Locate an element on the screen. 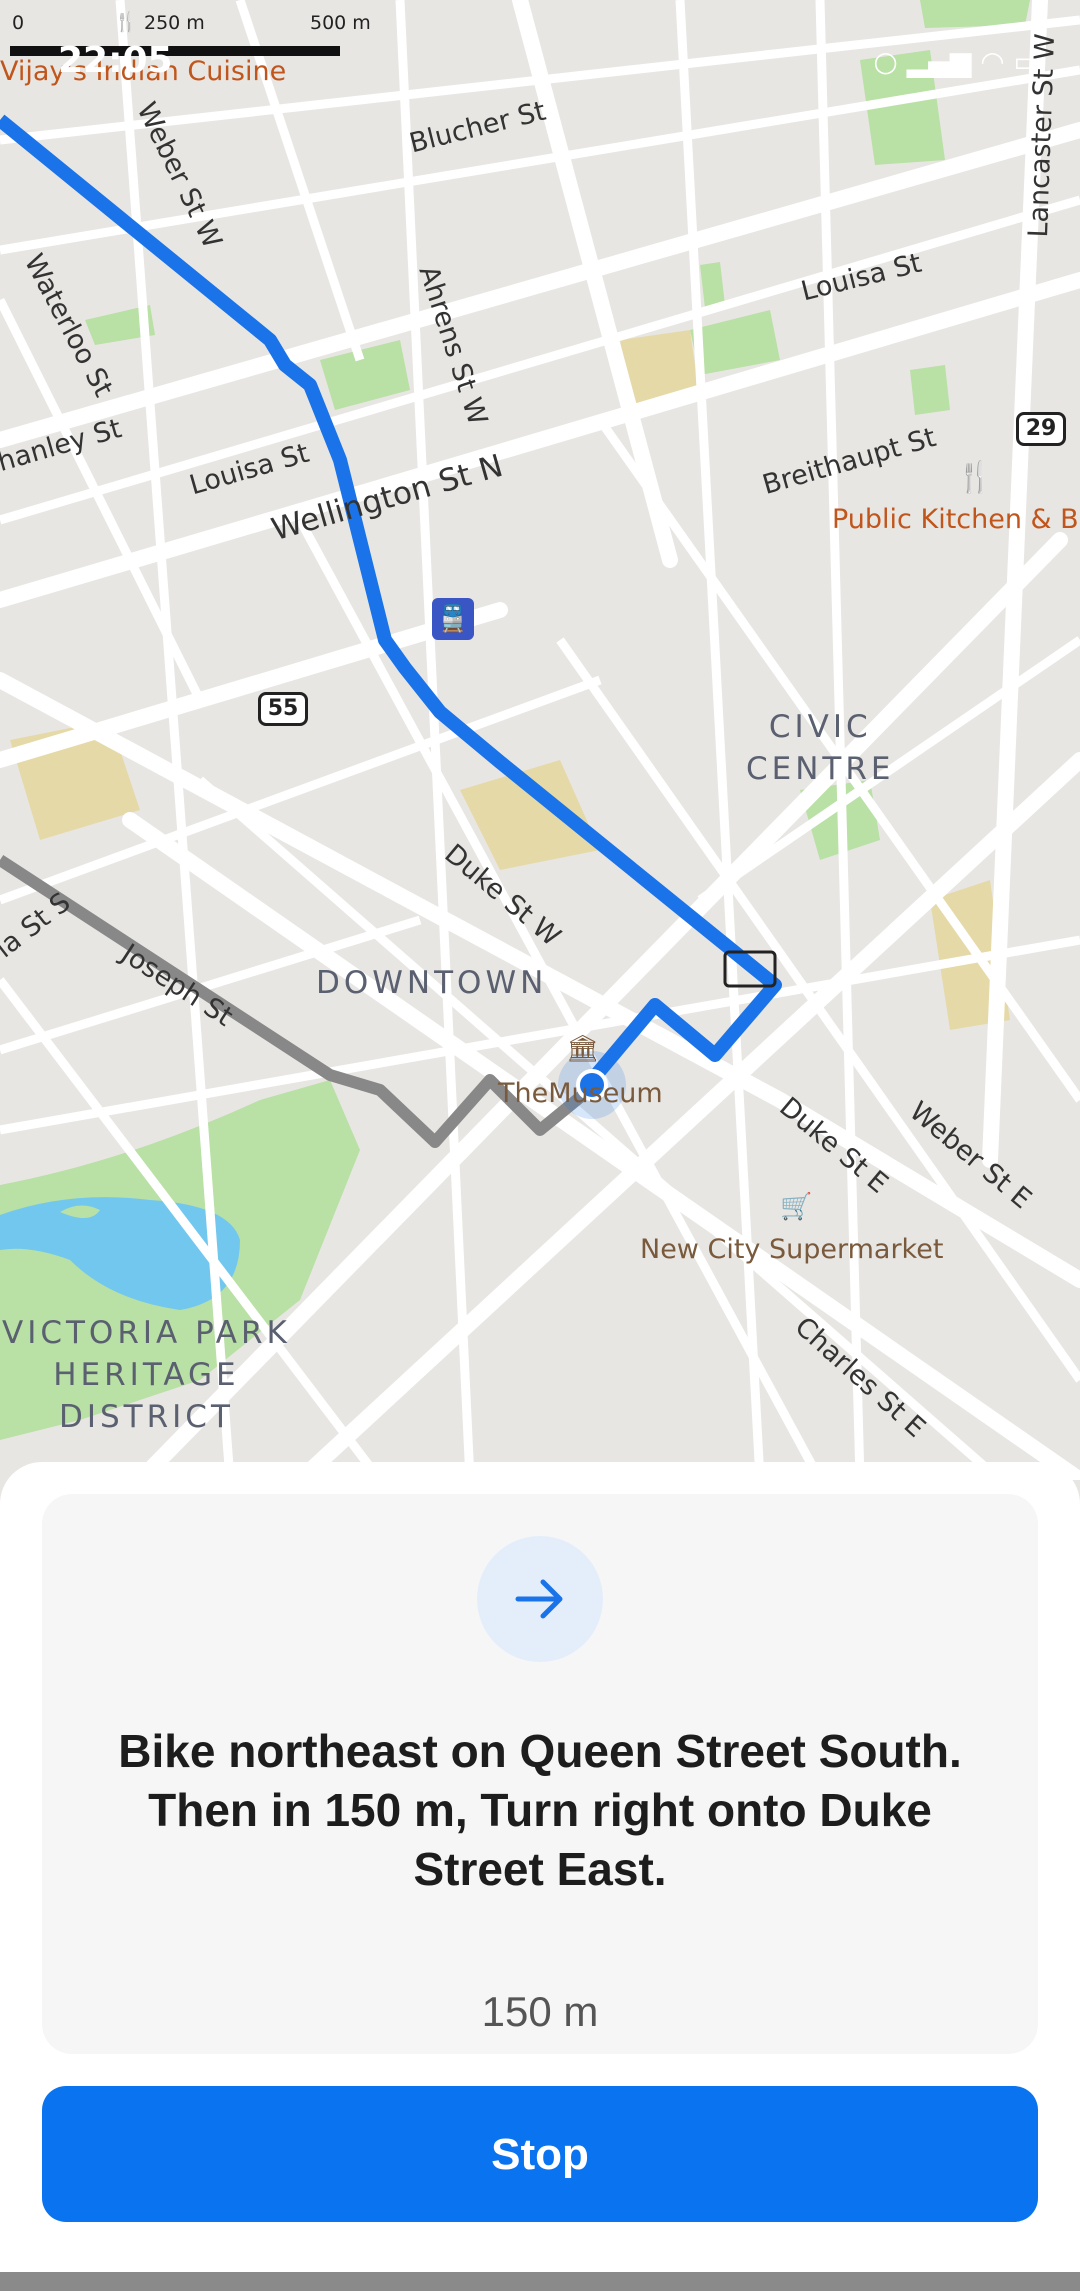 Image resolution: width=1080 pixels, height=2291 pixels. scale-max: 500 m is located at coordinates (340, 23).